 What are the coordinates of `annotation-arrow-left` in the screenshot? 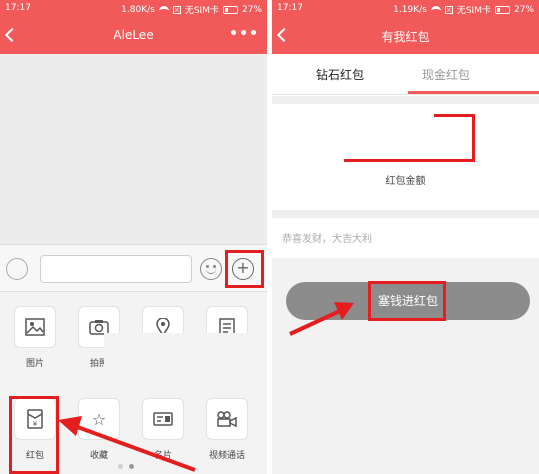 It's located at (127, 444).